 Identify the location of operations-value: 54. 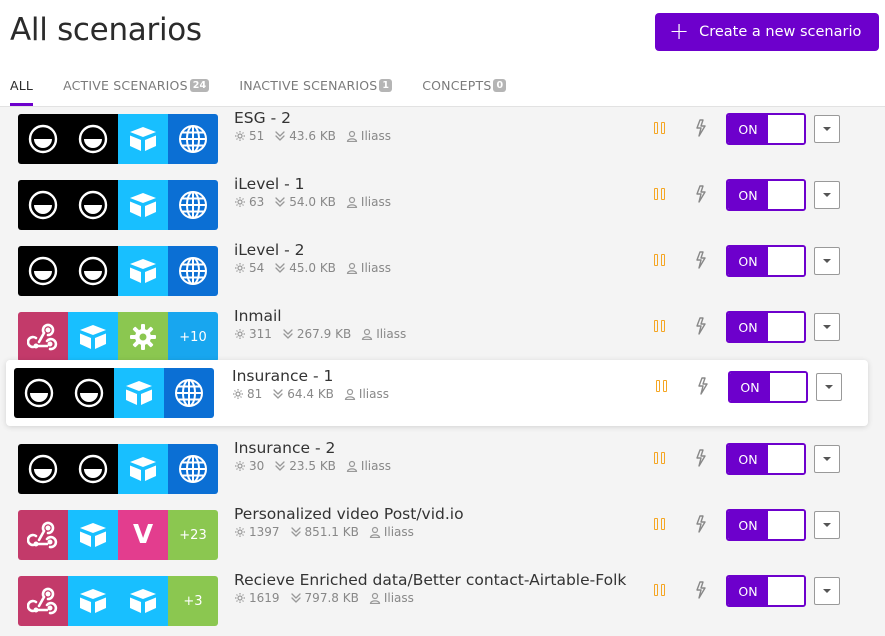
(257, 268).